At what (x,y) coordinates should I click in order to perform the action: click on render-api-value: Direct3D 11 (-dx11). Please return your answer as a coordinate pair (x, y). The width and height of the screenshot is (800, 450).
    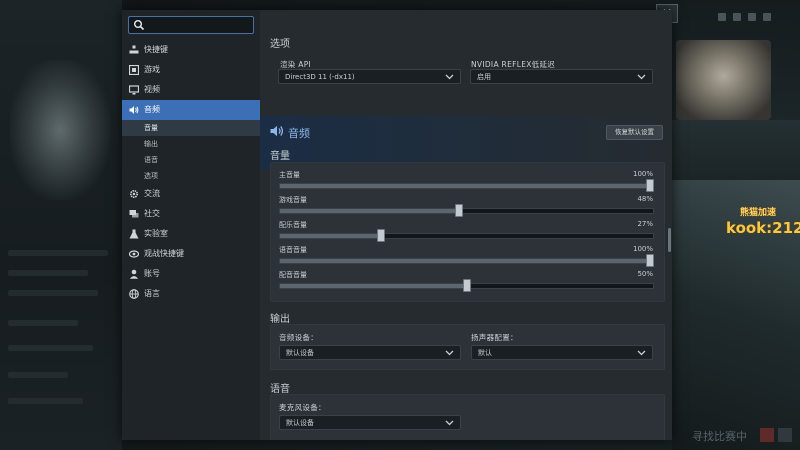
    Looking at the image, I should click on (320, 77).